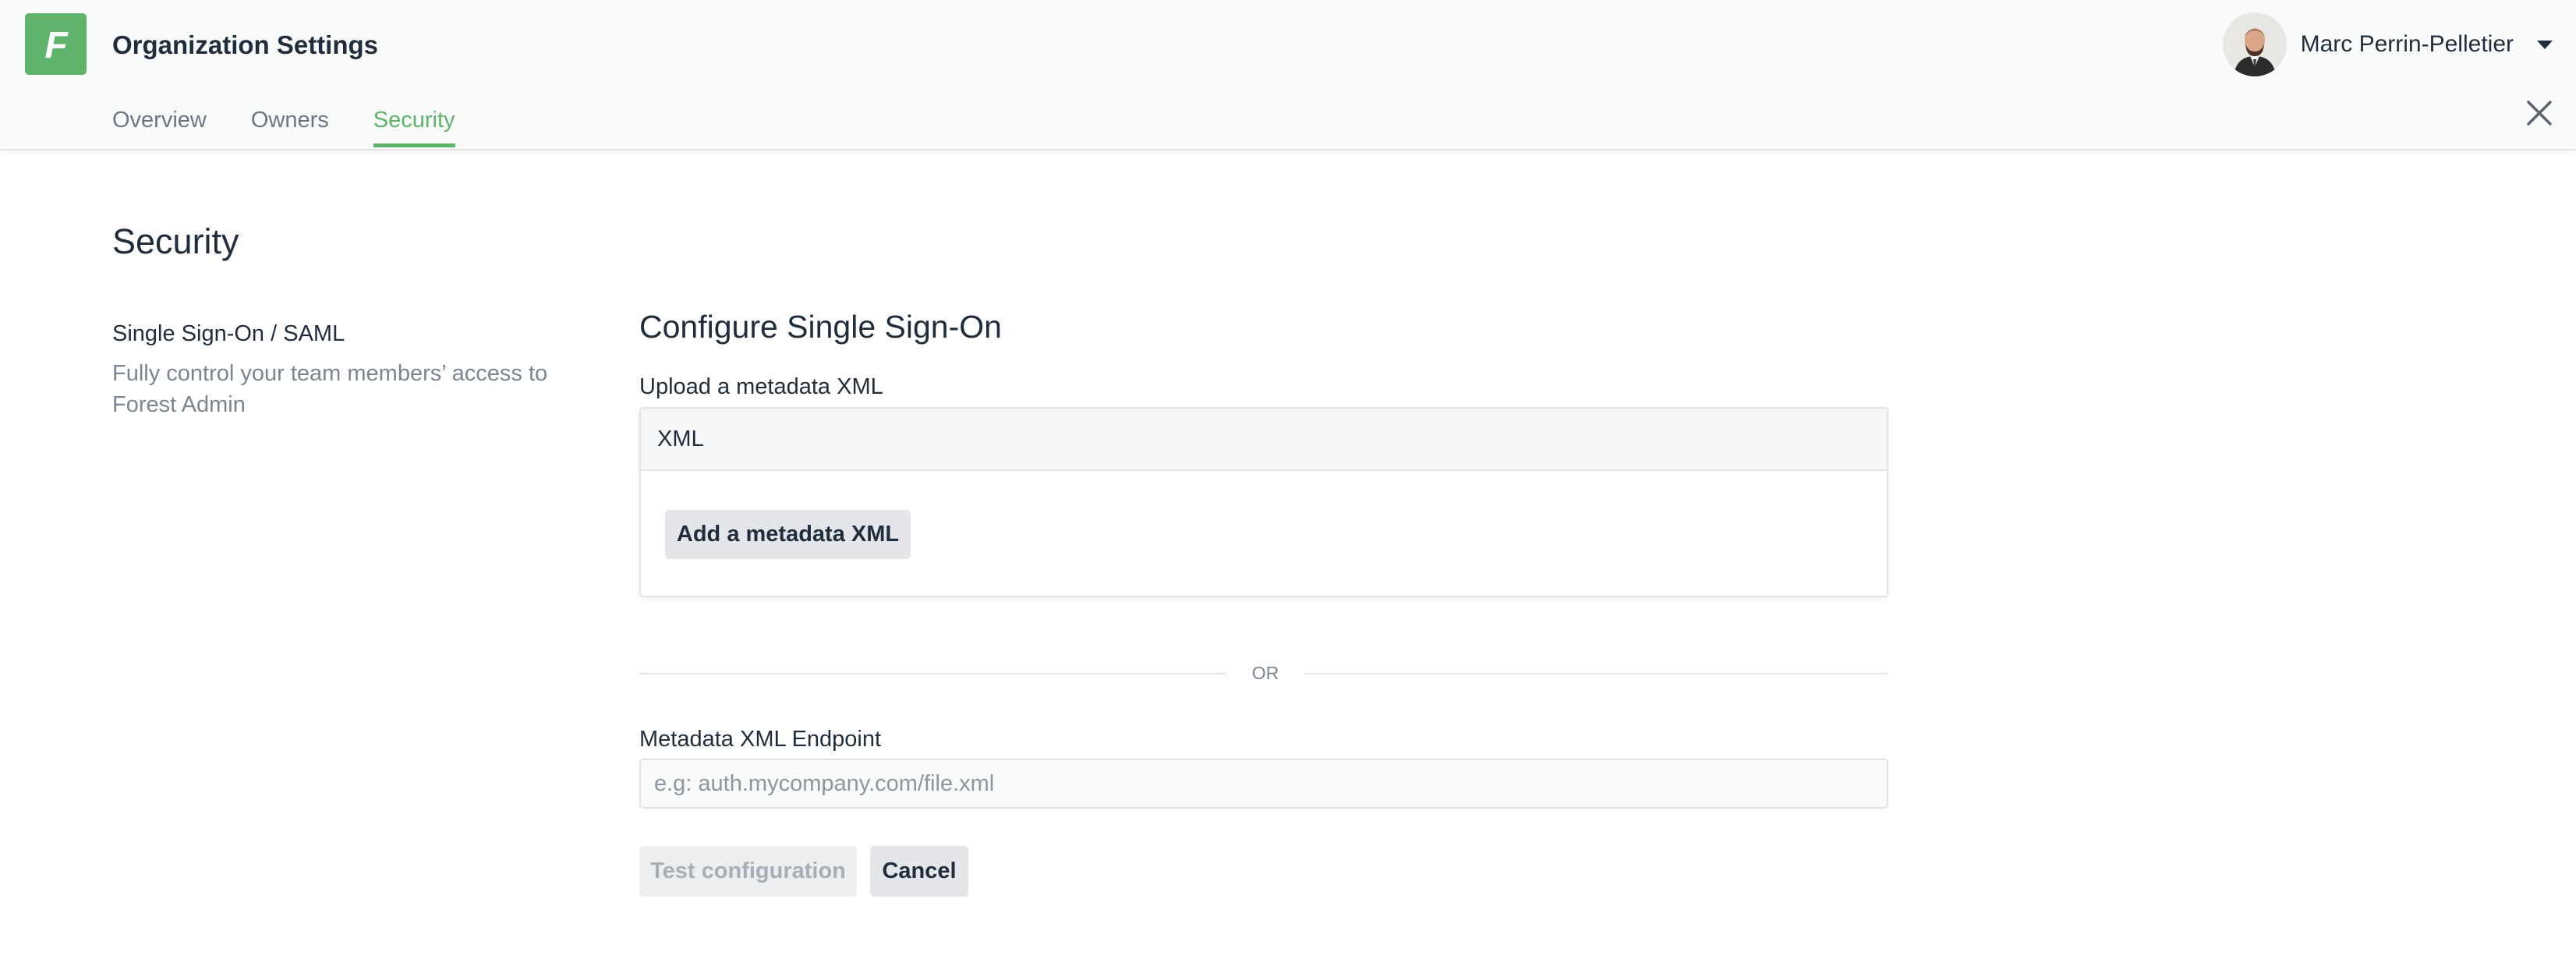 Image resolution: width=2576 pixels, height=970 pixels. What do you see at coordinates (229, 334) in the screenshot?
I see `sso-section-title: Single Sign-On / SAML` at bounding box center [229, 334].